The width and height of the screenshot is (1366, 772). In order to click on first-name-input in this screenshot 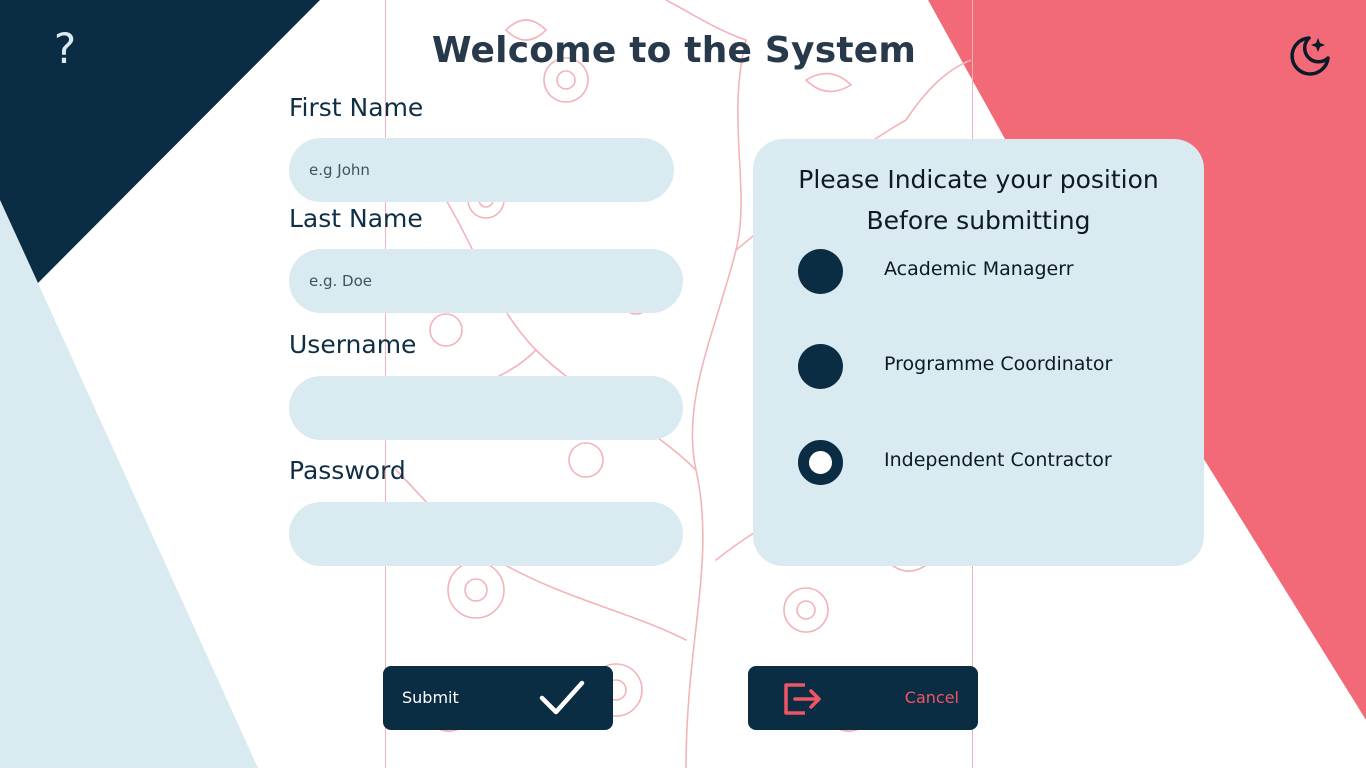, I will do `click(481, 170)`.